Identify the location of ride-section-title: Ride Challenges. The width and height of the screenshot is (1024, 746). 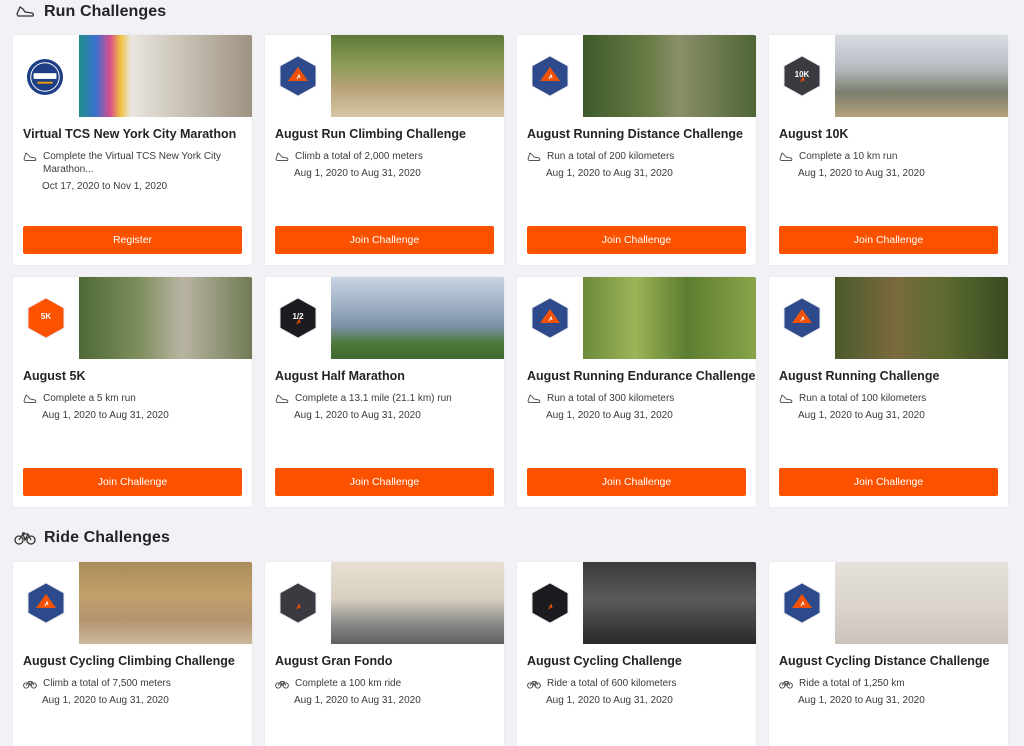
(107, 537).